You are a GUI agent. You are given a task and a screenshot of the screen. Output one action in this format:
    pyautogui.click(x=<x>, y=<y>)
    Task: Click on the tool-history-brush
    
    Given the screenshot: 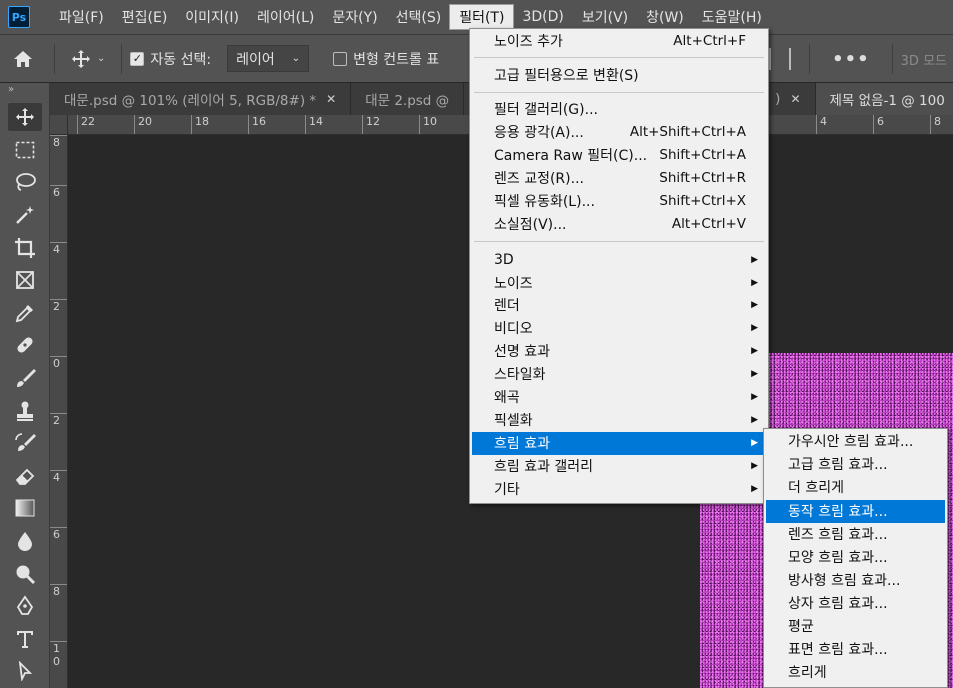 What is the action you would take?
    pyautogui.click(x=25, y=443)
    